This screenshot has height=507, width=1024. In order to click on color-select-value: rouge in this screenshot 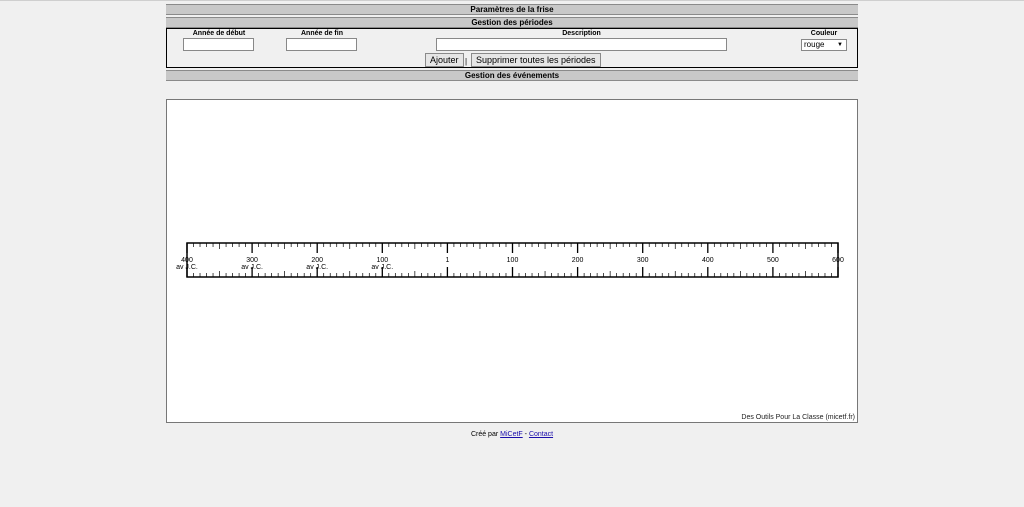, I will do `click(814, 44)`.